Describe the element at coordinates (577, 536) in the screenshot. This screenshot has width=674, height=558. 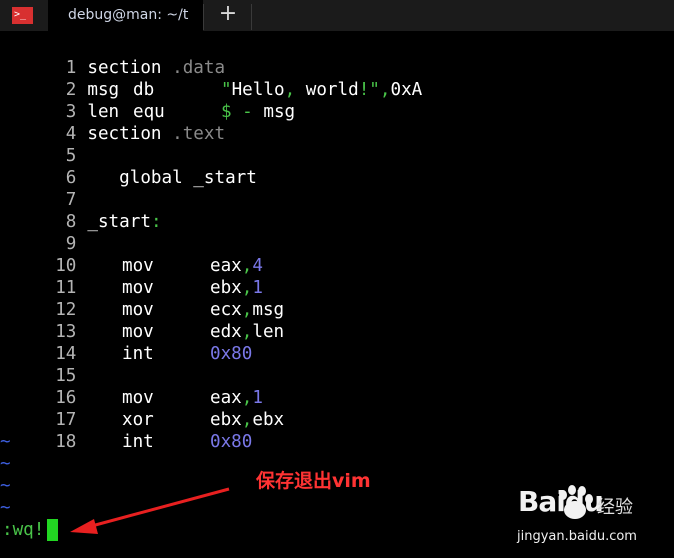
I see `watermark-url: jingyan.baidu.com` at that location.